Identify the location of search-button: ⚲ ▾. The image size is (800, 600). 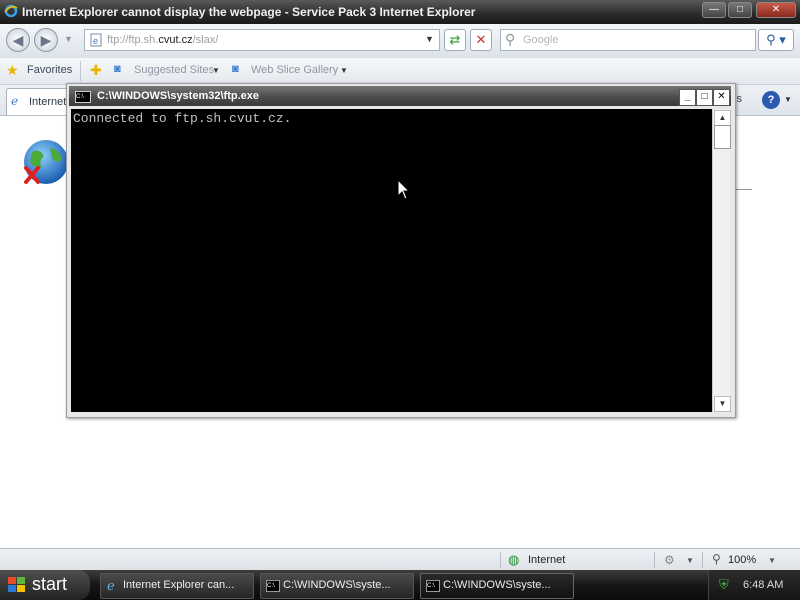
(776, 40).